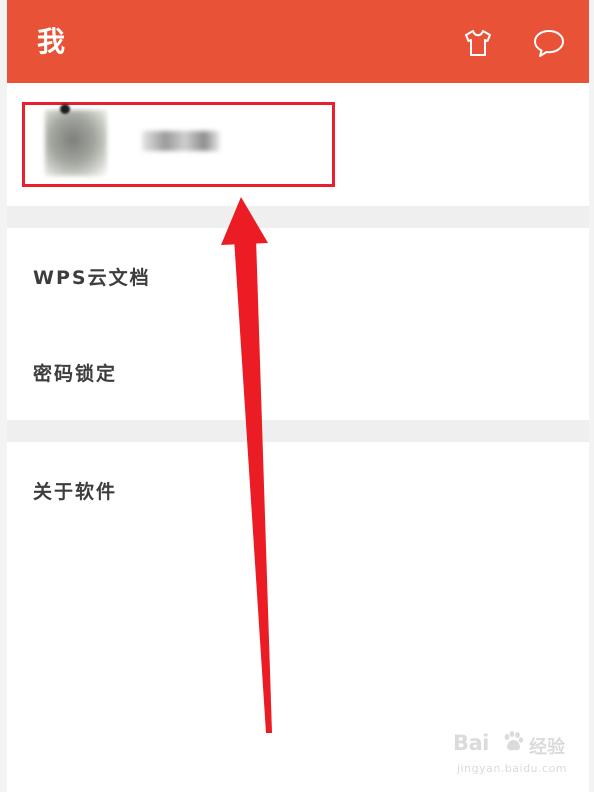  Describe the element at coordinates (3, 396) in the screenshot. I see `frame-edge-left` at that location.